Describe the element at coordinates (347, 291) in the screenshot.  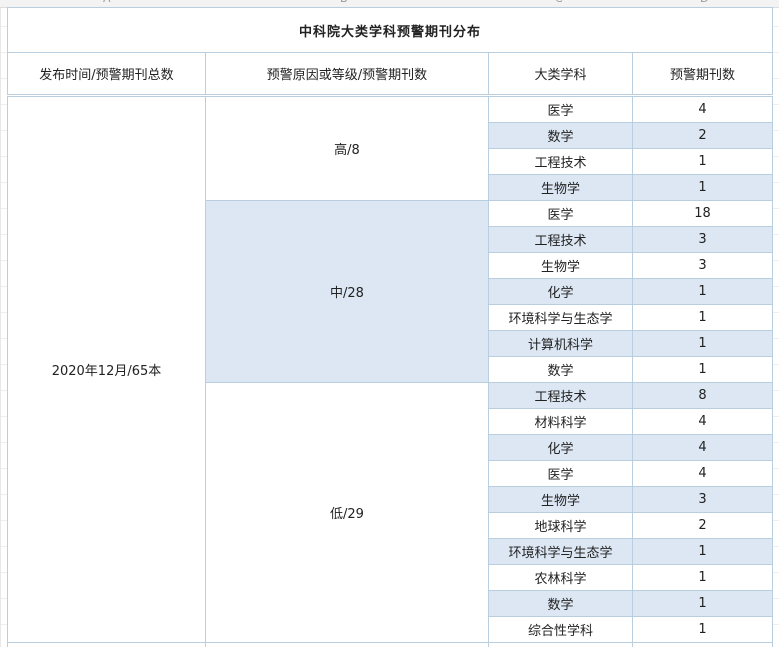
I see `warning-level-cell: 中/28` at that location.